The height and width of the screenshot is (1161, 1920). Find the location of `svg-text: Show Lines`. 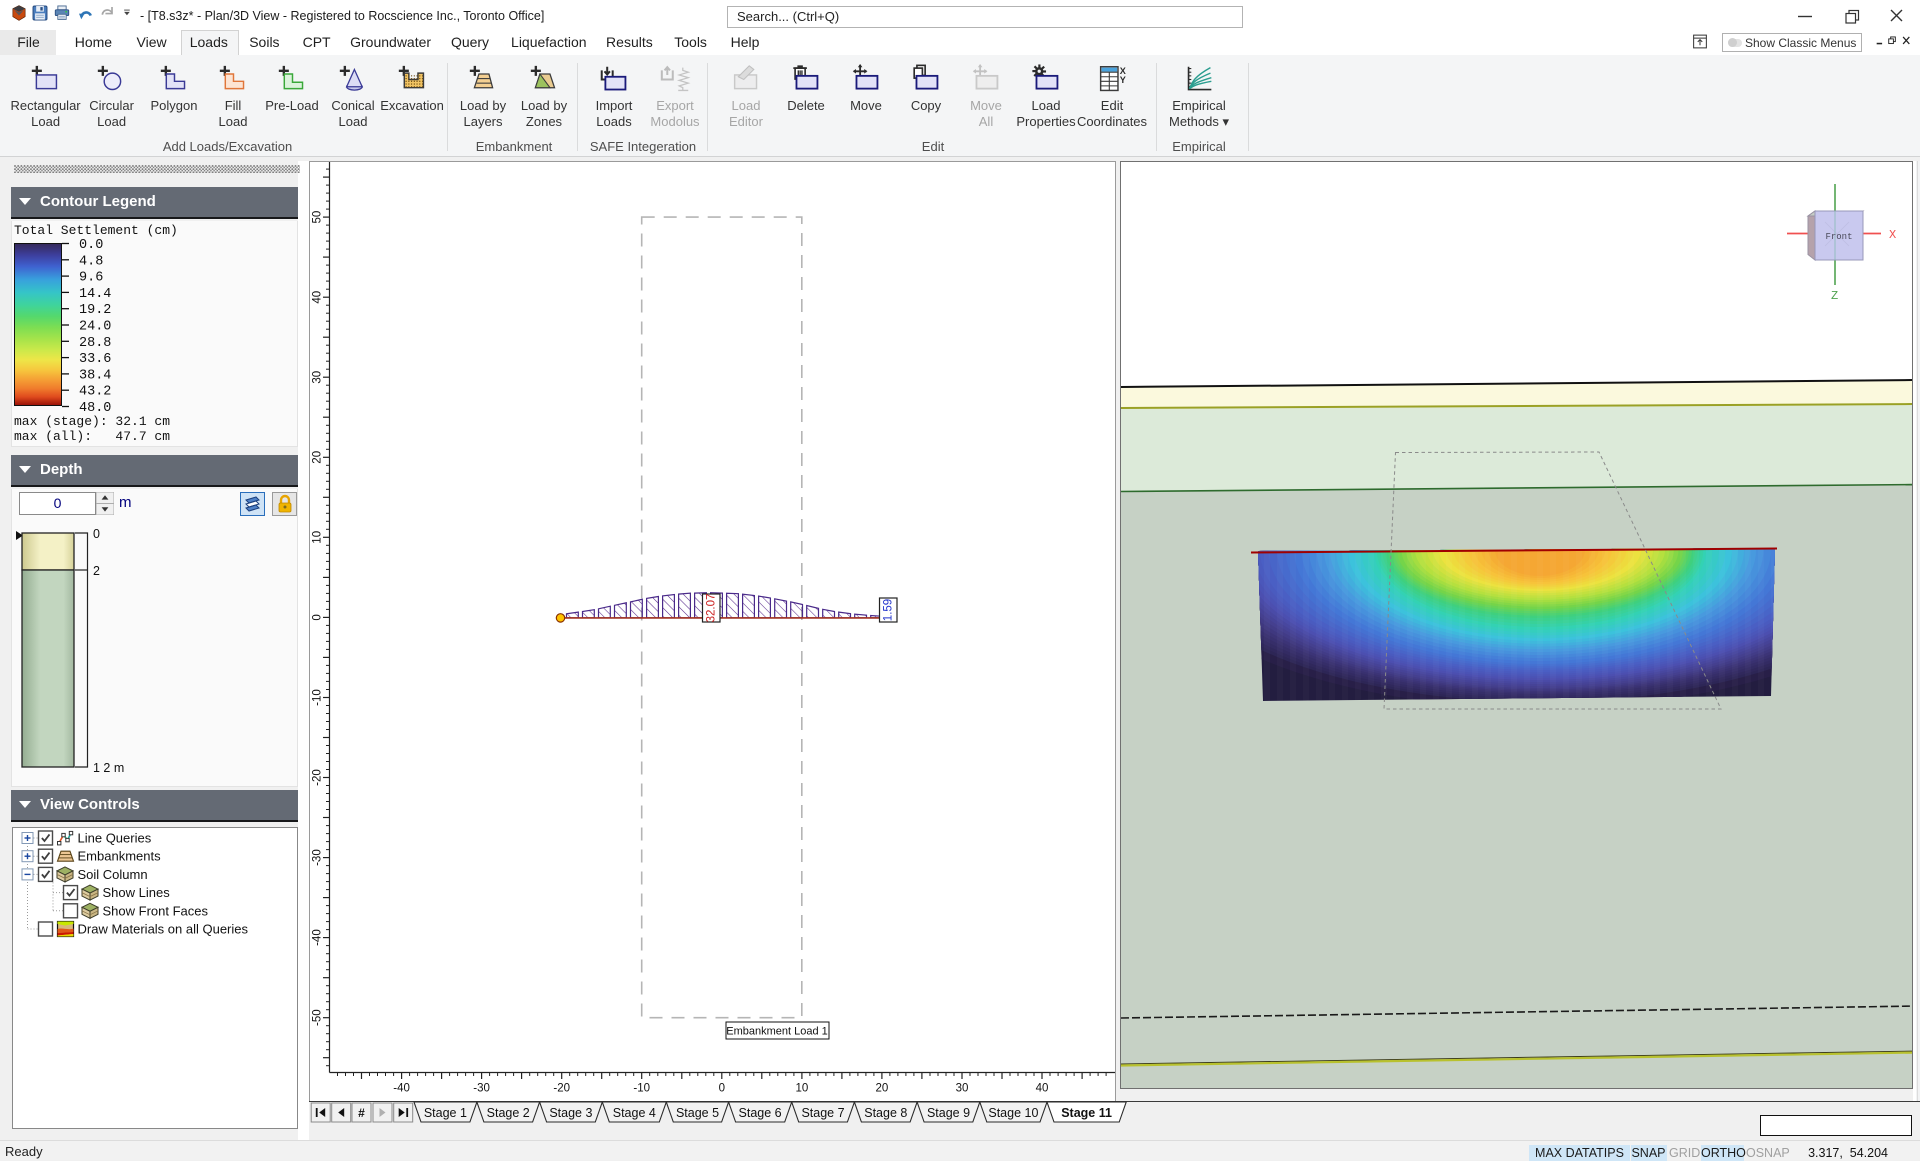

svg-text: Show Lines is located at coordinates (137, 892).